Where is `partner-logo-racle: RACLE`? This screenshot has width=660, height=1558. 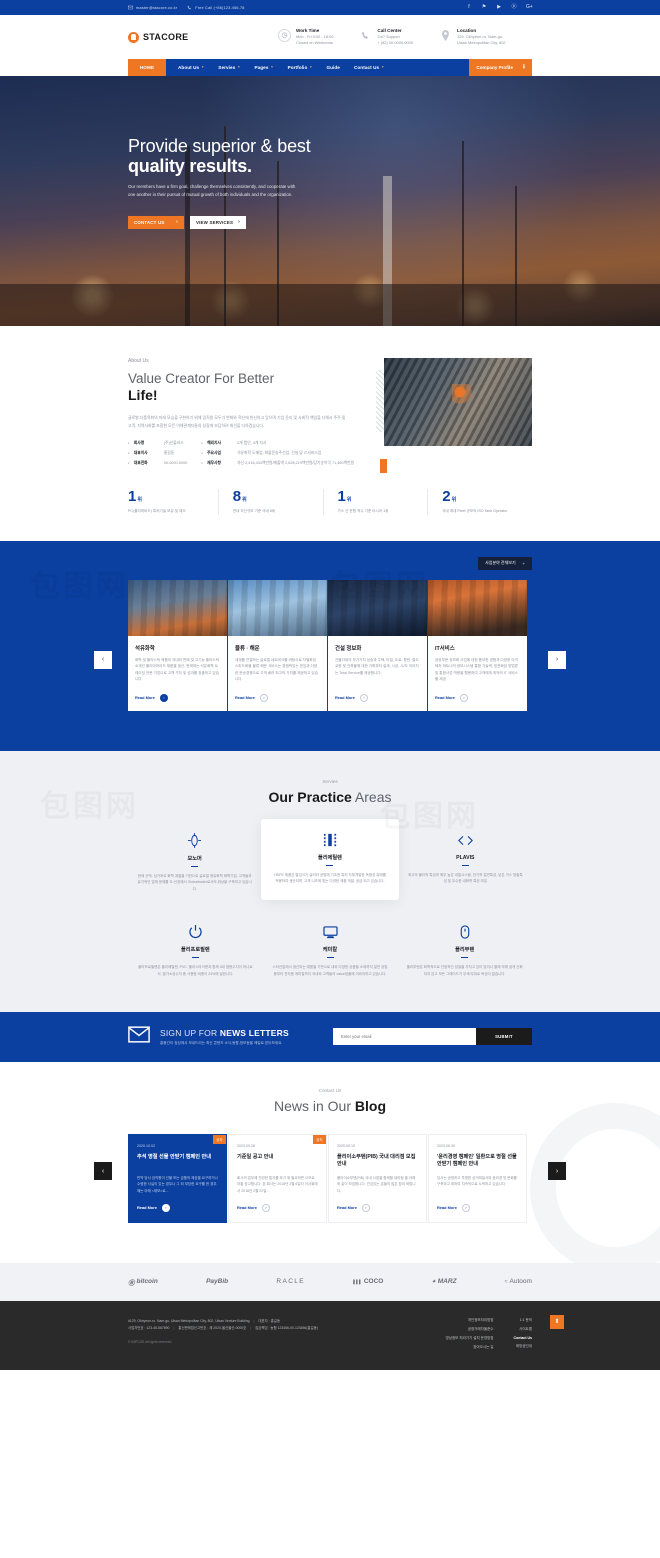
partner-logo-racle: RACLE is located at coordinates (290, 1281).